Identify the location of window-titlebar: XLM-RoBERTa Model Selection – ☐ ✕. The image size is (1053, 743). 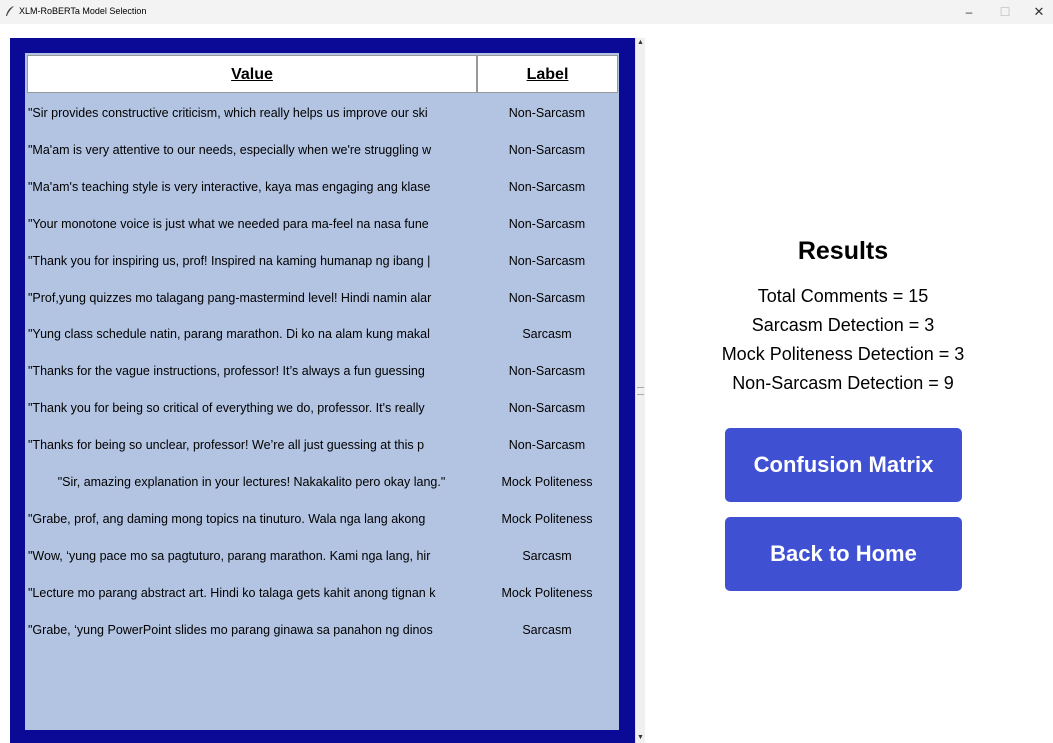
(526, 12).